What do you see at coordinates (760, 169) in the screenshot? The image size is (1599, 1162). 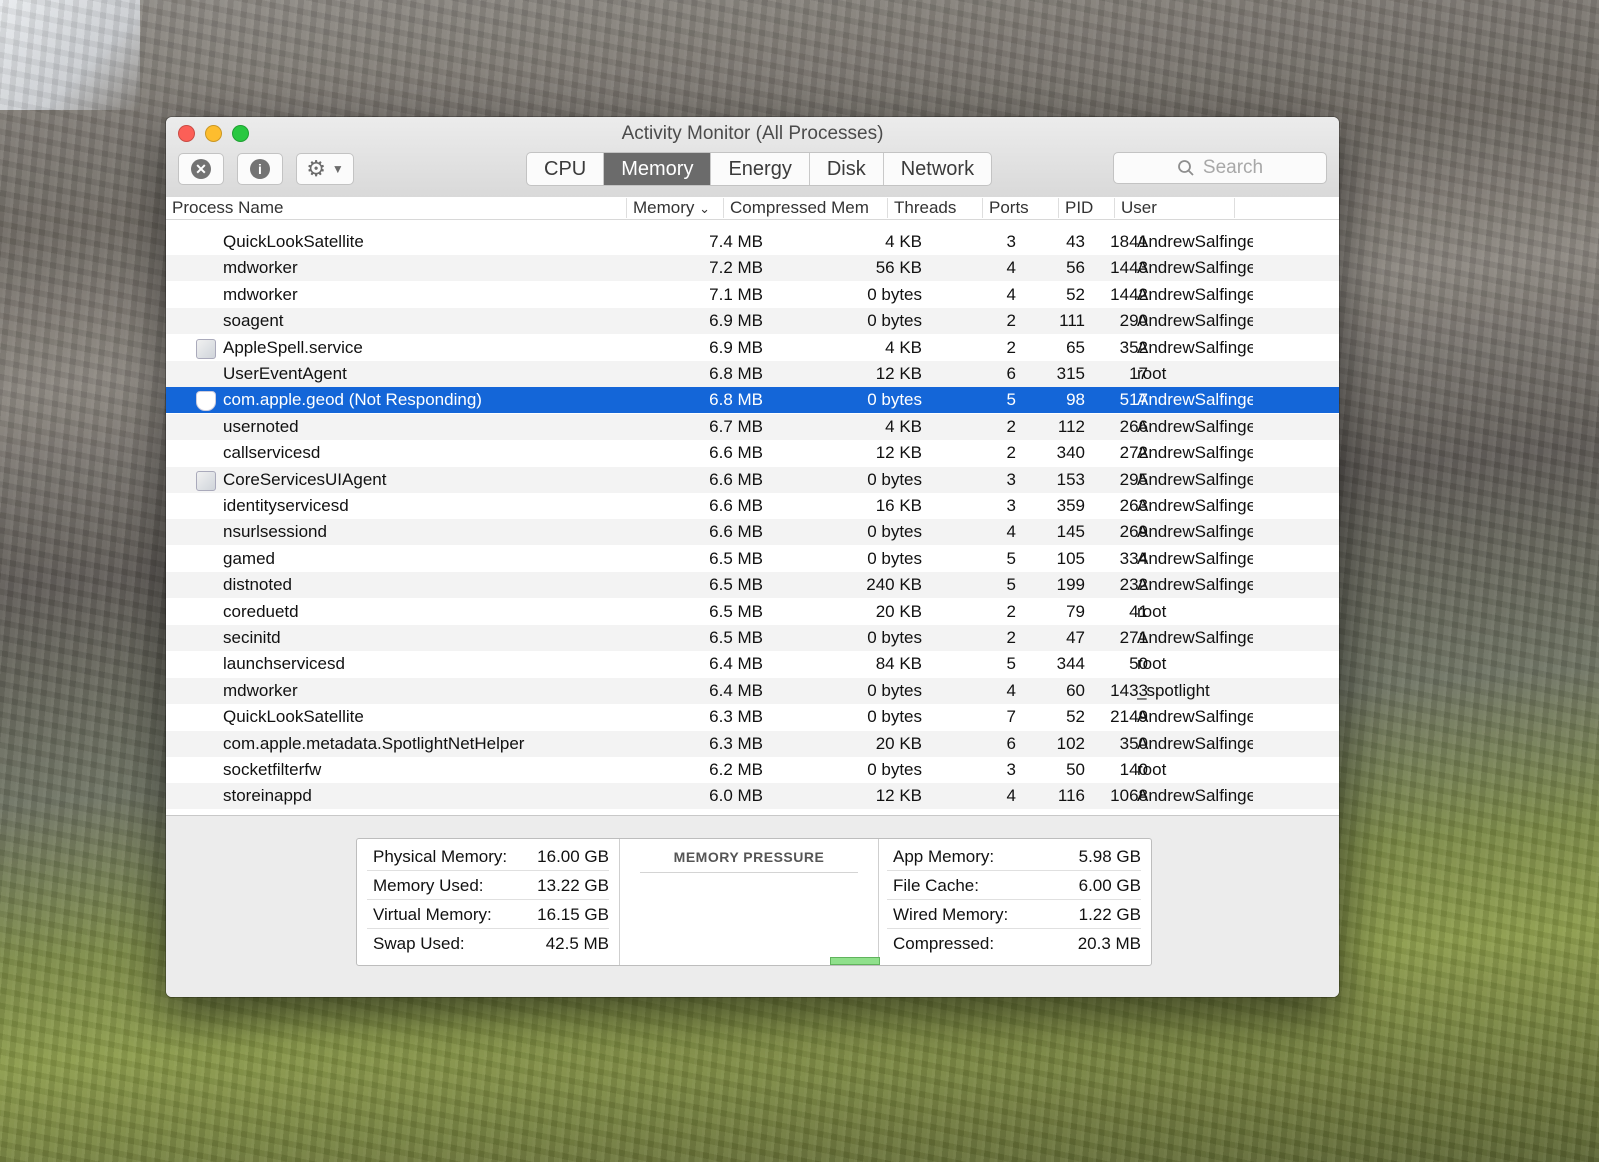 I see `tab-energy: Energy` at bounding box center [760, 169].